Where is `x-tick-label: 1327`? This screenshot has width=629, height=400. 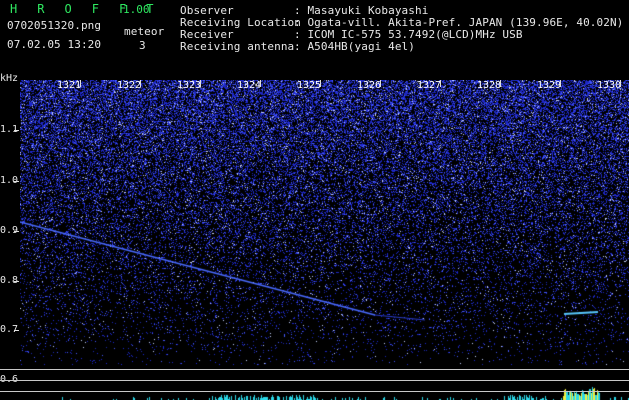 x-tick-label: 1327 is located at coordinates (429, 85).